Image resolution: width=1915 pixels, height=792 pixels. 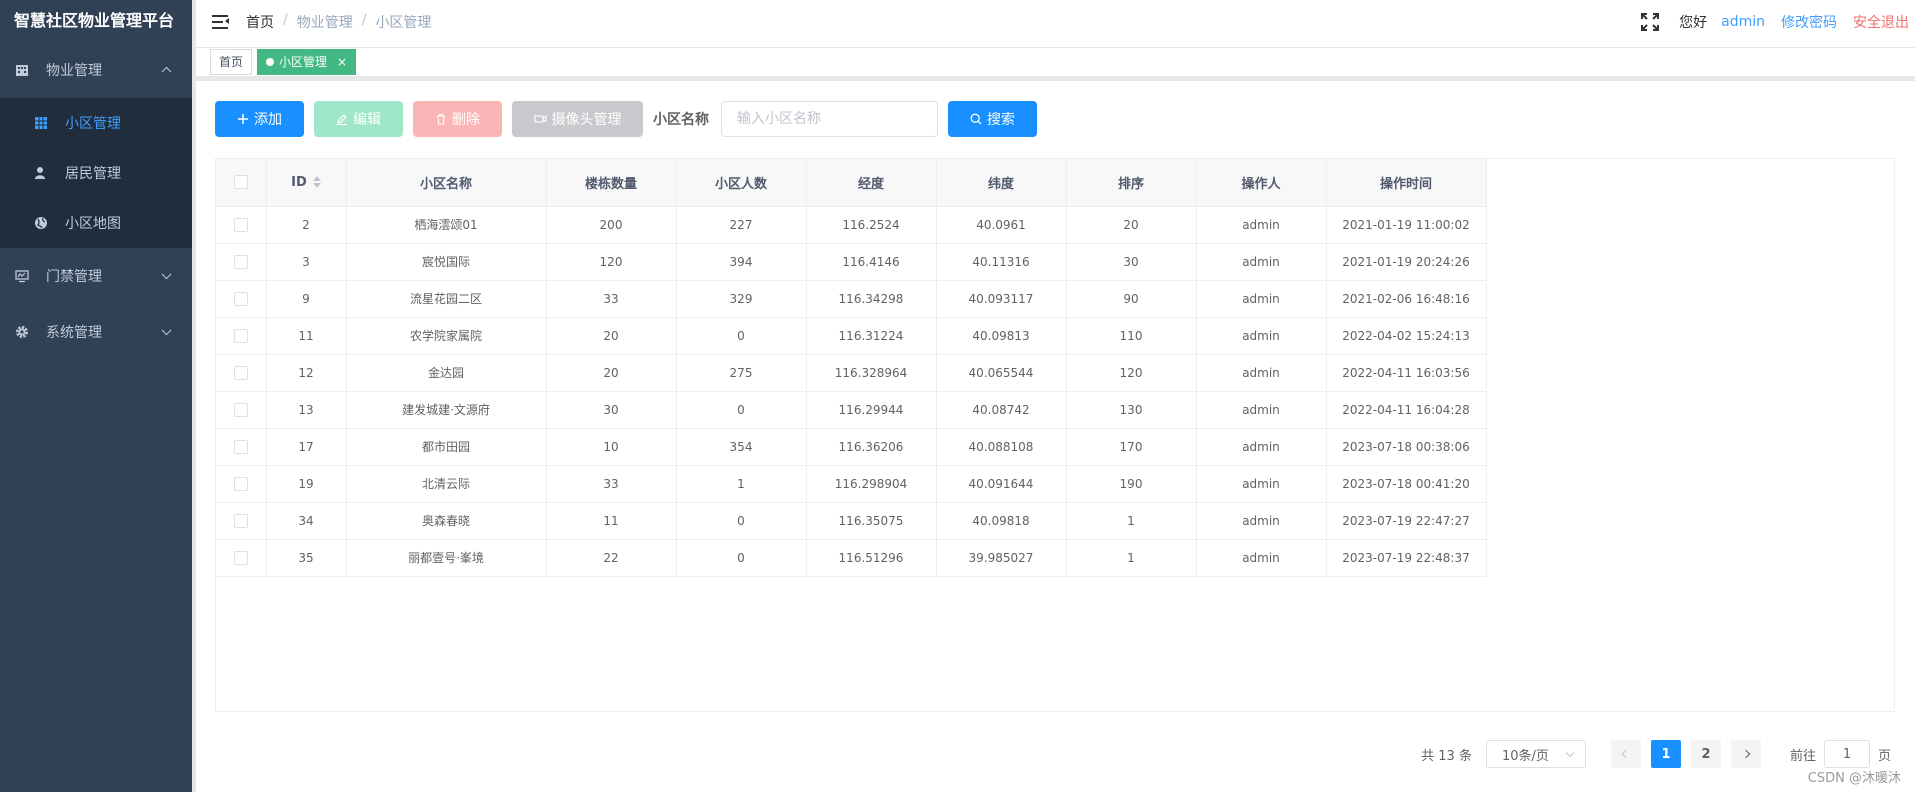 I want to click on cell-population: 329, so click(x=741, y=299).